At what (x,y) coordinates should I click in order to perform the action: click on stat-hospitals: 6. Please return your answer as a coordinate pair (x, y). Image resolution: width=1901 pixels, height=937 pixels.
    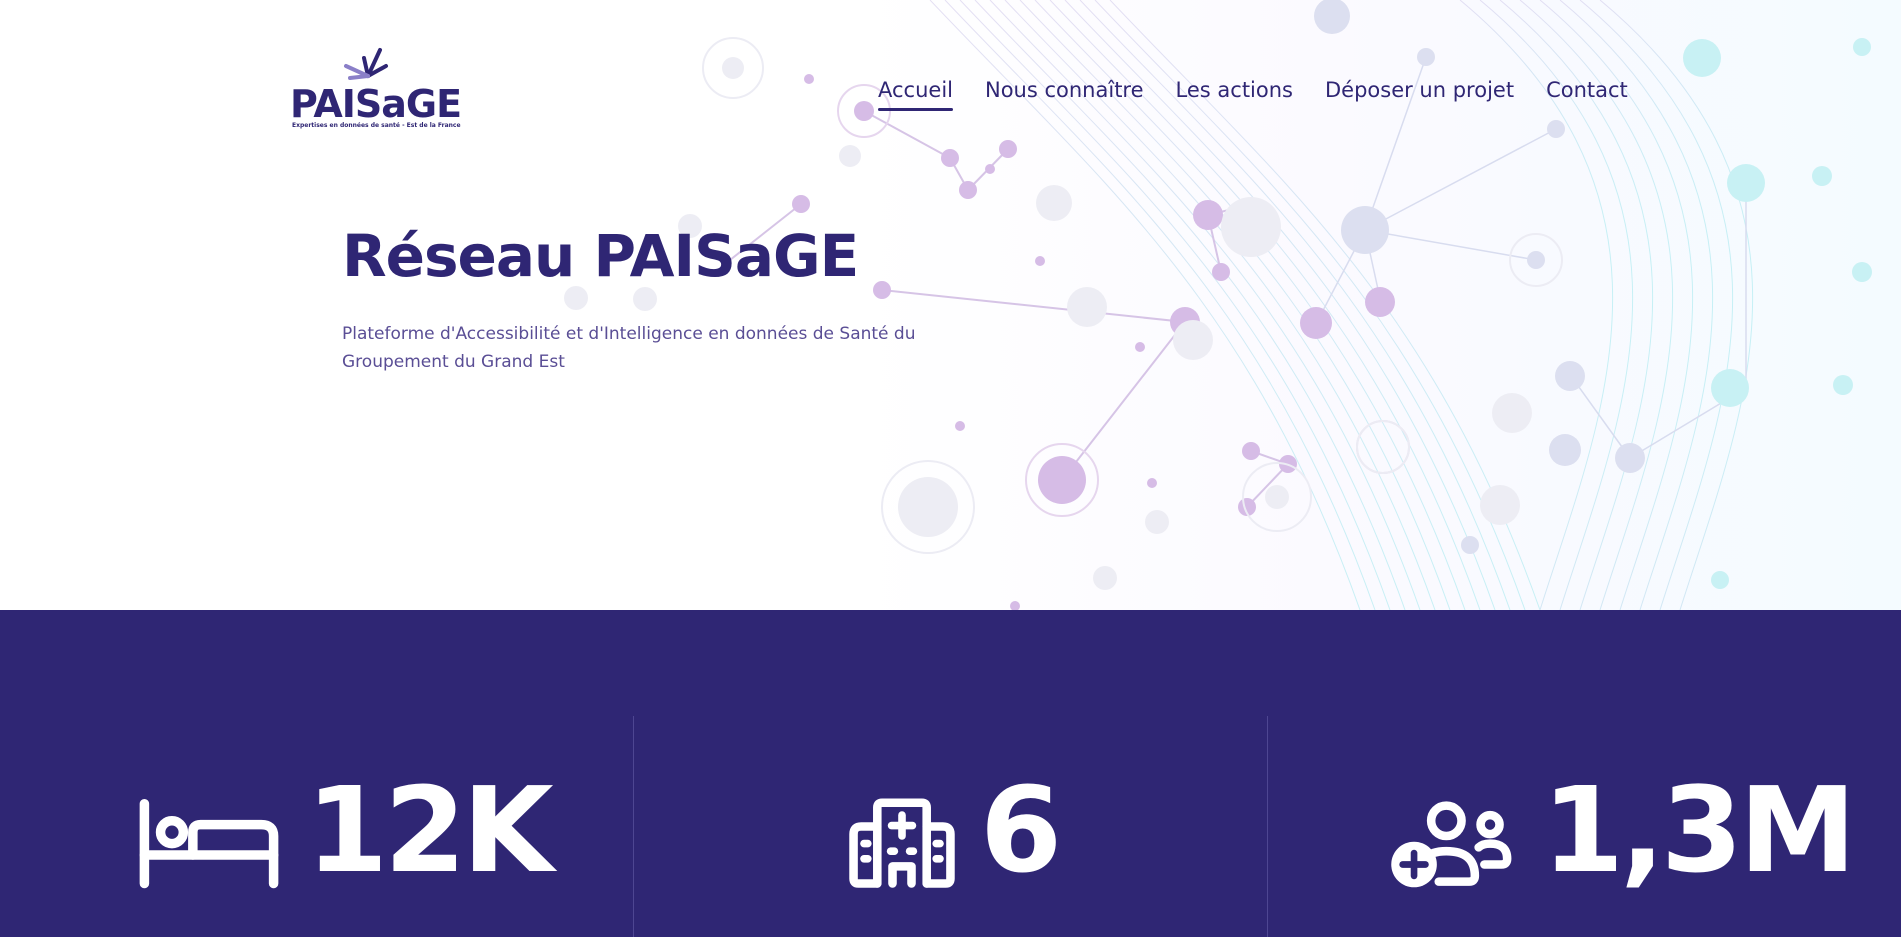
    Looking at the image, I should click on (954, 849).